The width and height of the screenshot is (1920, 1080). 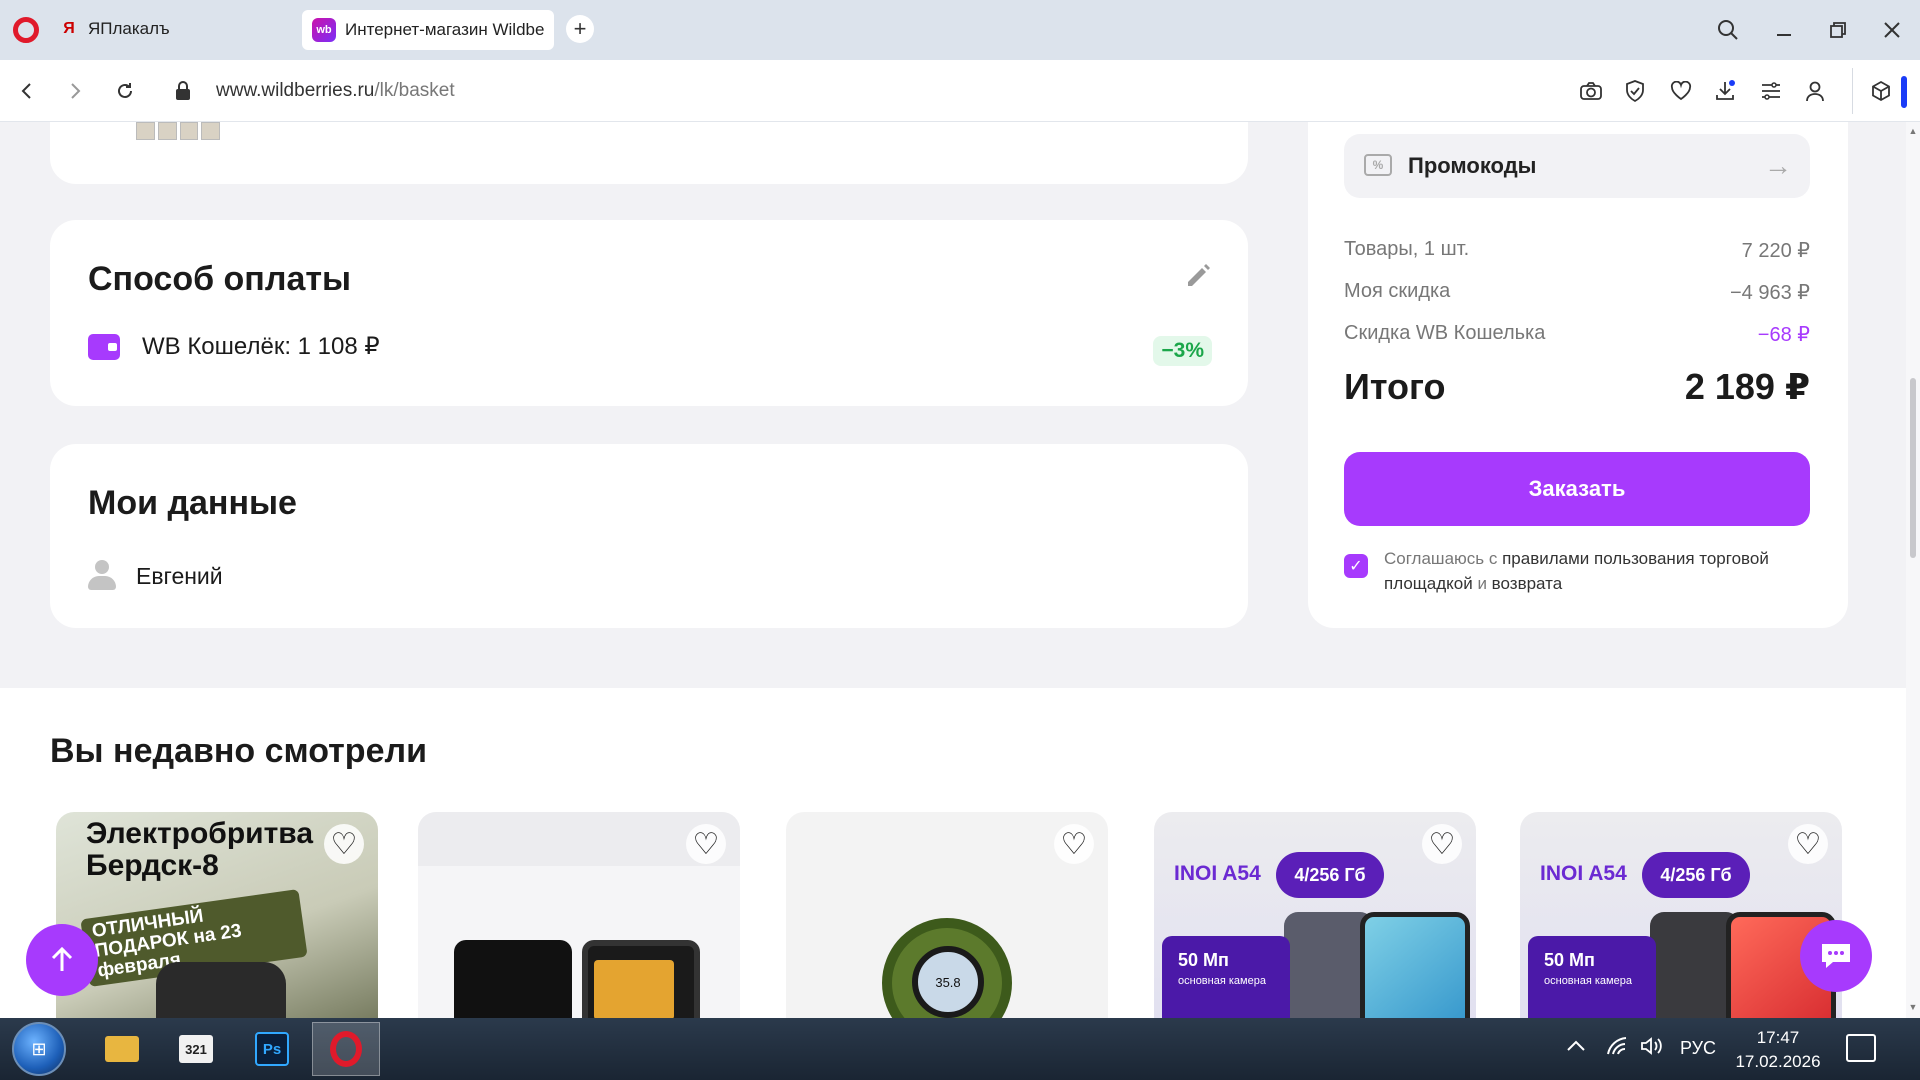 I want to click on camera-mp: 50 Мп, so click(x=1569, y=960).